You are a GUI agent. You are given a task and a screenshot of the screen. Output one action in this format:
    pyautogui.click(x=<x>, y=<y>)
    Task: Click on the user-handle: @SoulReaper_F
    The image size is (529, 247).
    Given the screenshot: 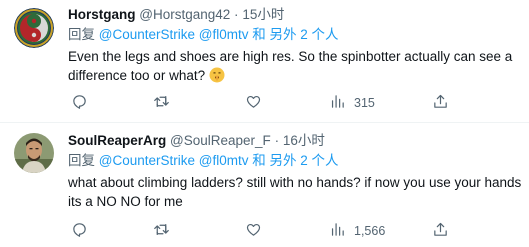 What is the action you would take?
    pyautogui.click(x=220, y=140)
    